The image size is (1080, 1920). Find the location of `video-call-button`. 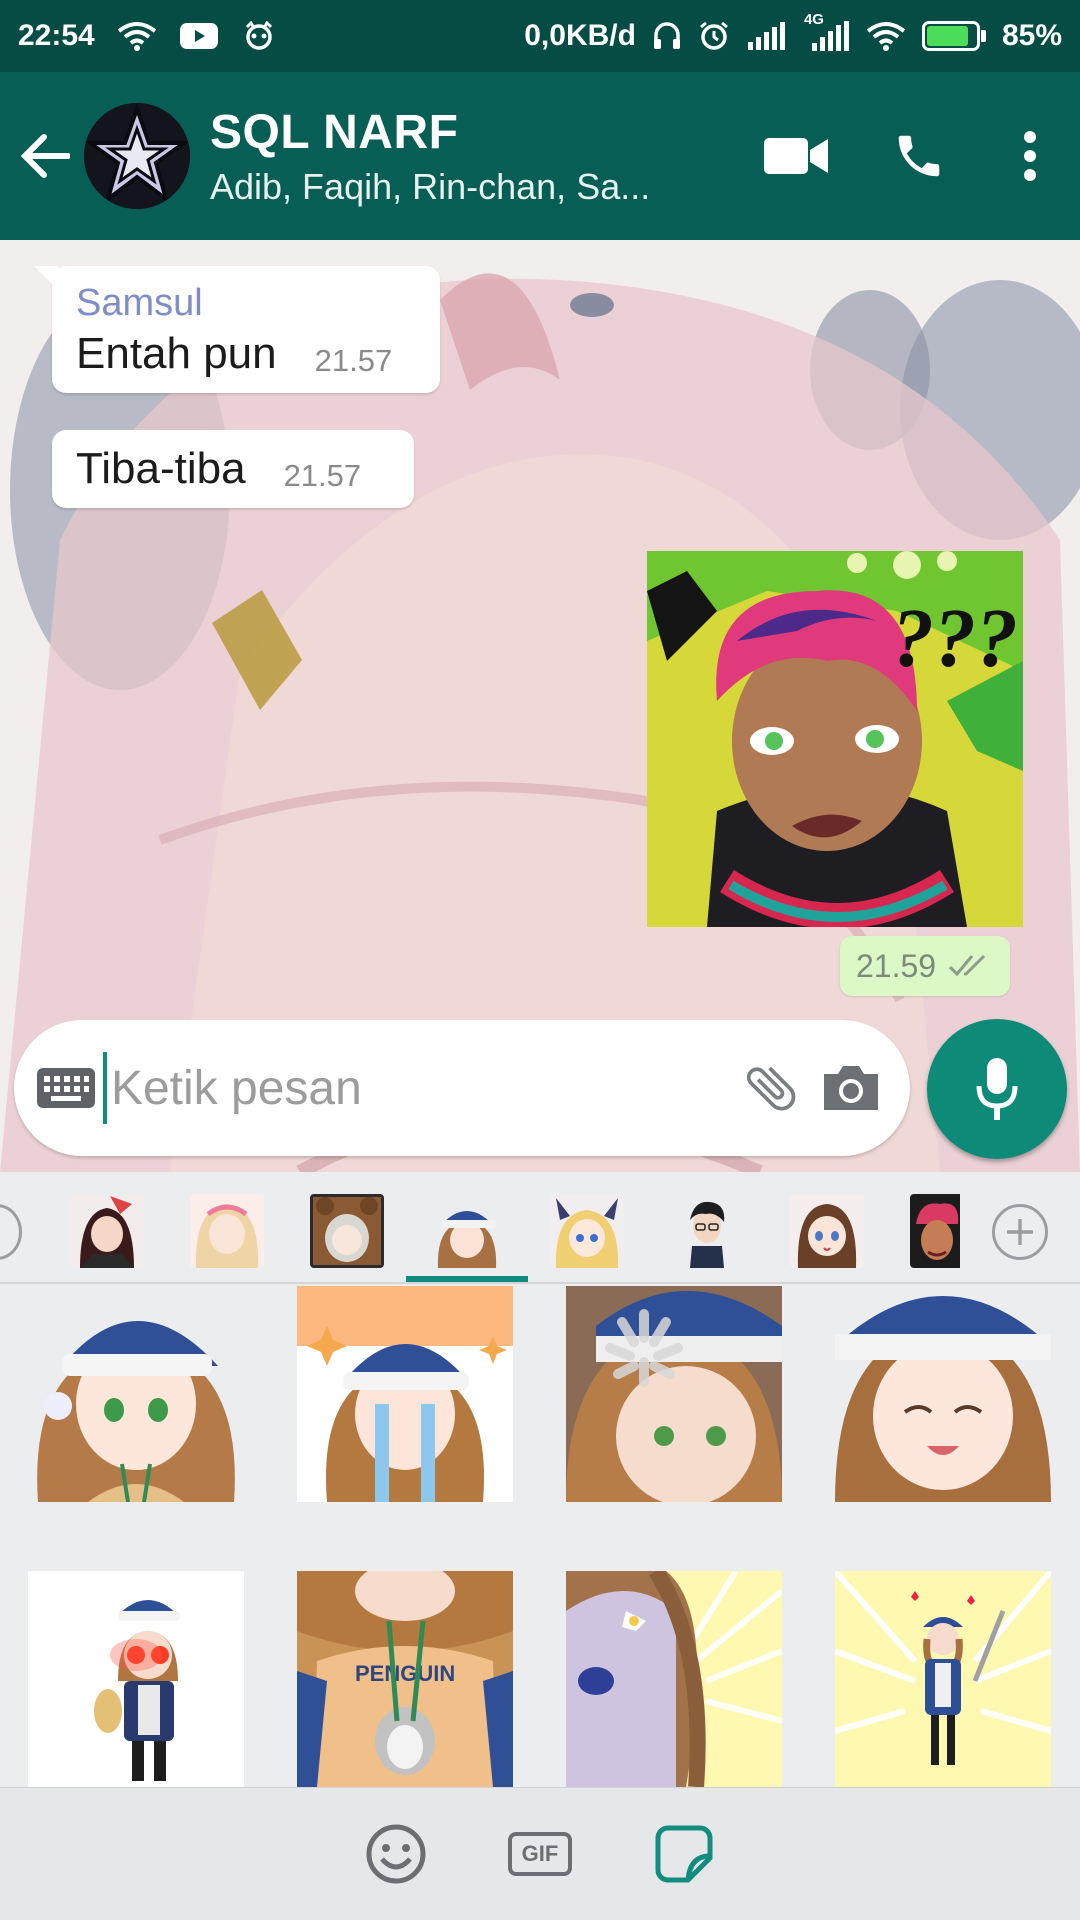

video-call-button is located at coordinates (797, 156).